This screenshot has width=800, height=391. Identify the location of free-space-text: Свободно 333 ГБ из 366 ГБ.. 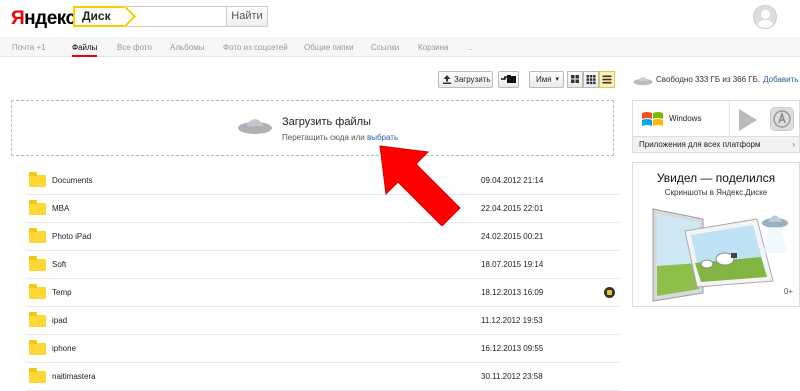
(708, 80).